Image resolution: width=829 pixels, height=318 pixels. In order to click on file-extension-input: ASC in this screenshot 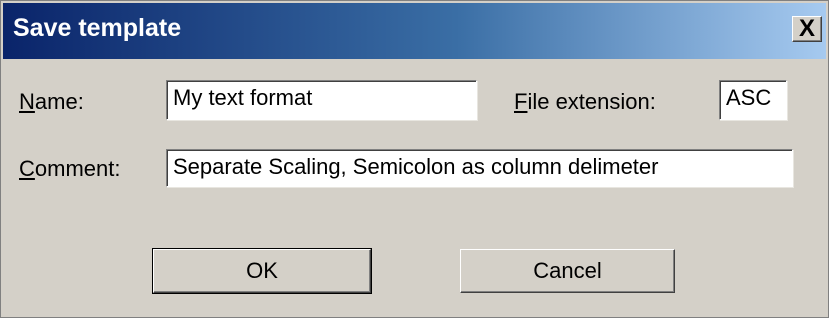, I will do `click(753, 100)`.